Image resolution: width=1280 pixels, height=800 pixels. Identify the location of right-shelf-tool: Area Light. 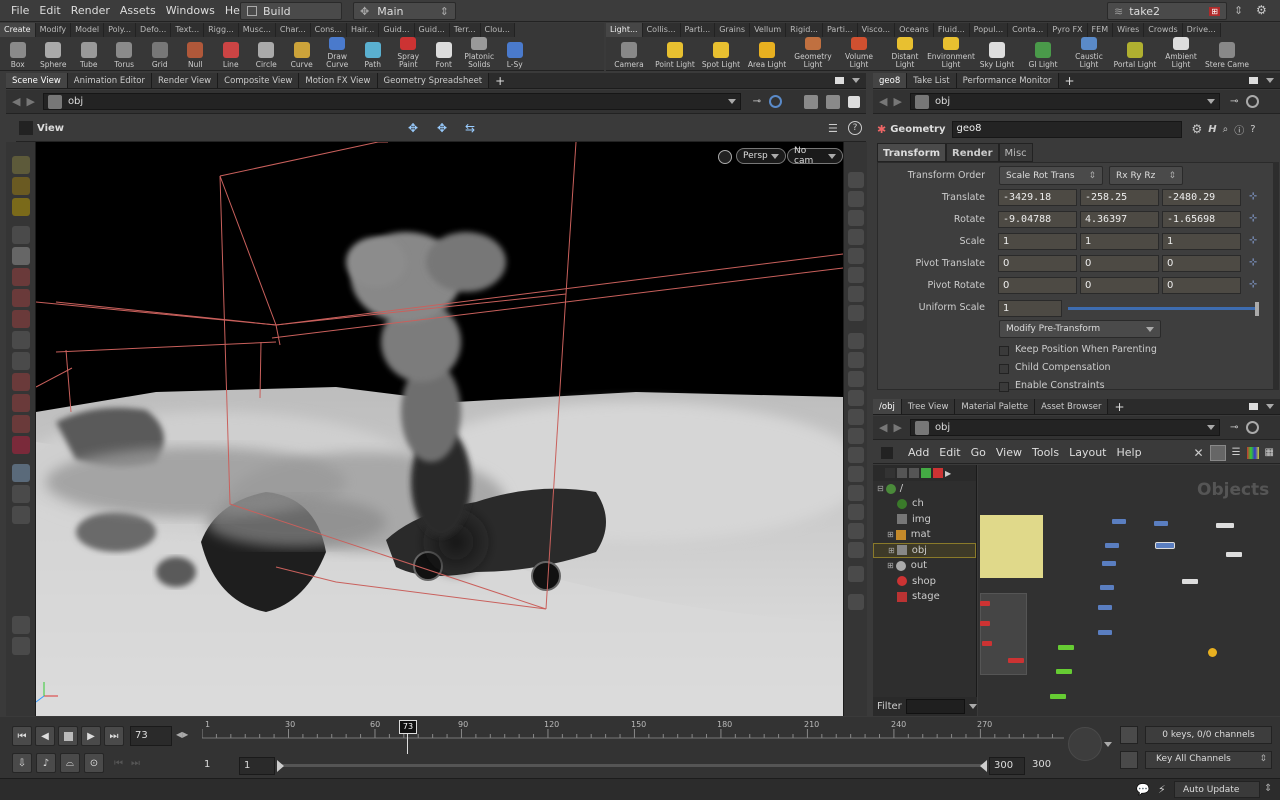
(767, 54).